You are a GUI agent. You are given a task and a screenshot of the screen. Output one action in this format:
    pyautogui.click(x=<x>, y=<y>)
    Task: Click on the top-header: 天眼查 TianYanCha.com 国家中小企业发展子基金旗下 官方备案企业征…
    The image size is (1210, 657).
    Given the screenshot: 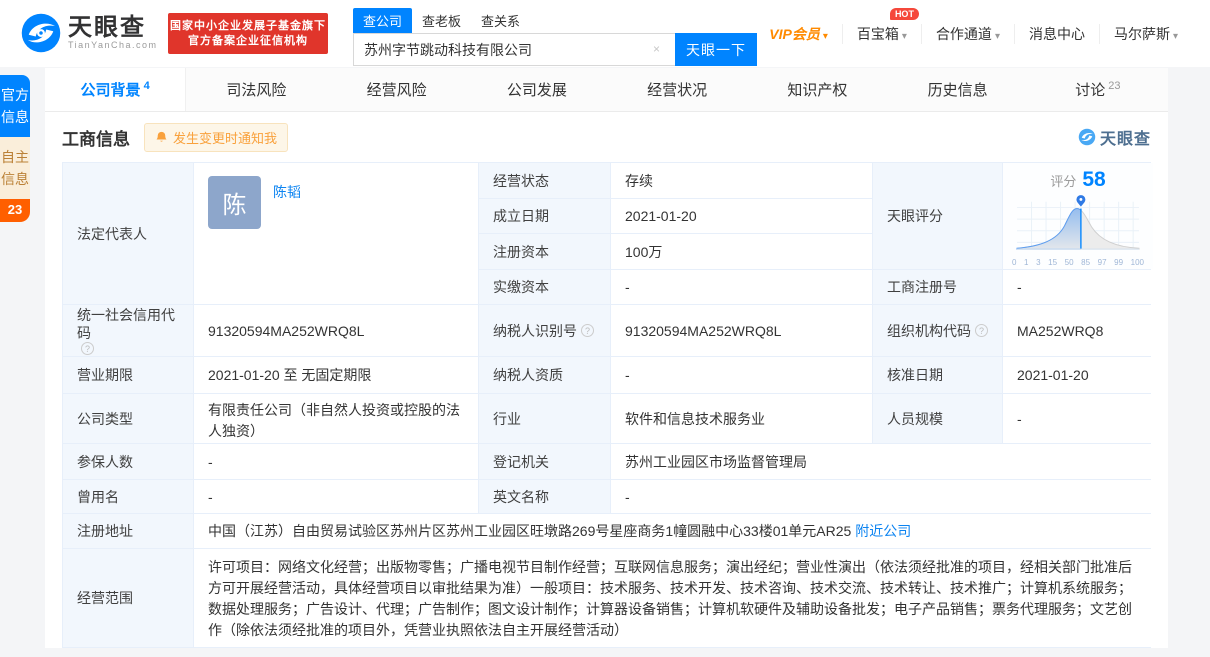 What is the action you would take?
    pyautogui.click(x=605, y=33)
    